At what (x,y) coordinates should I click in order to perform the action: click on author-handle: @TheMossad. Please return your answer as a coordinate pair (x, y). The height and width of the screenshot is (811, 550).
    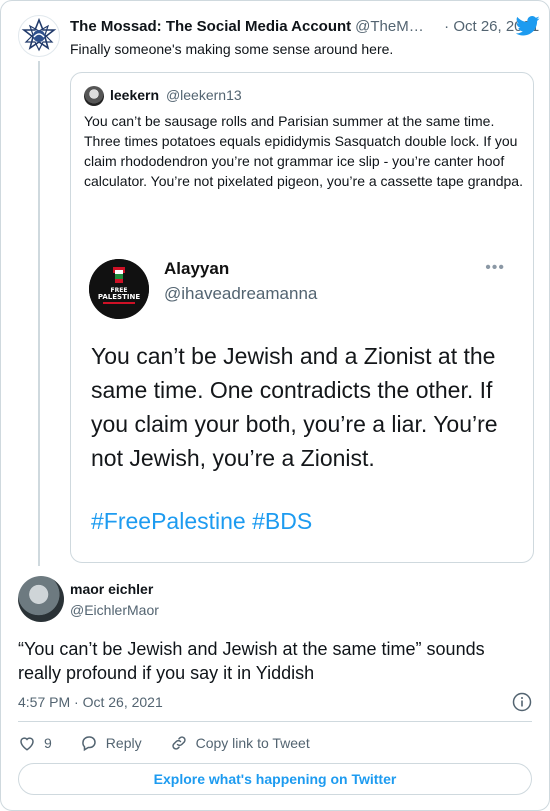
    Looking at the image, I should click on (392, 26).